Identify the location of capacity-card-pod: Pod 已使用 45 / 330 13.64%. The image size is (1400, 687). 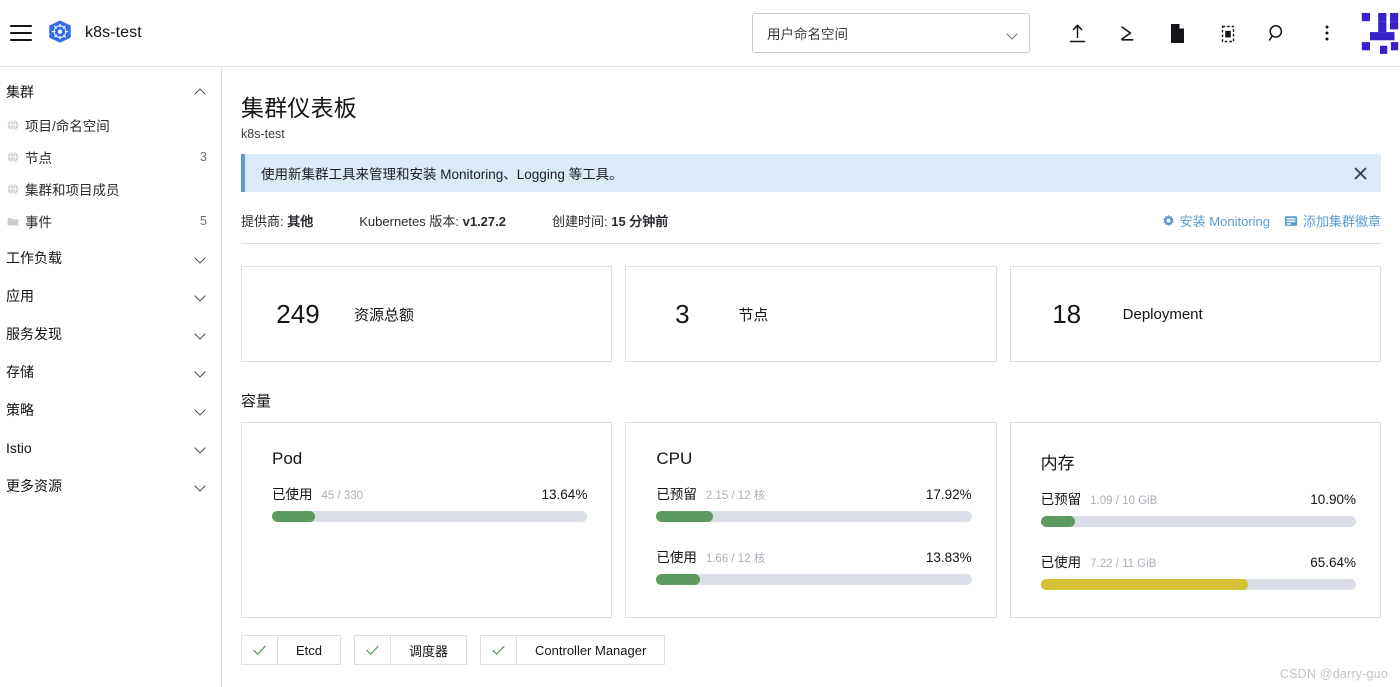
(427, 520).